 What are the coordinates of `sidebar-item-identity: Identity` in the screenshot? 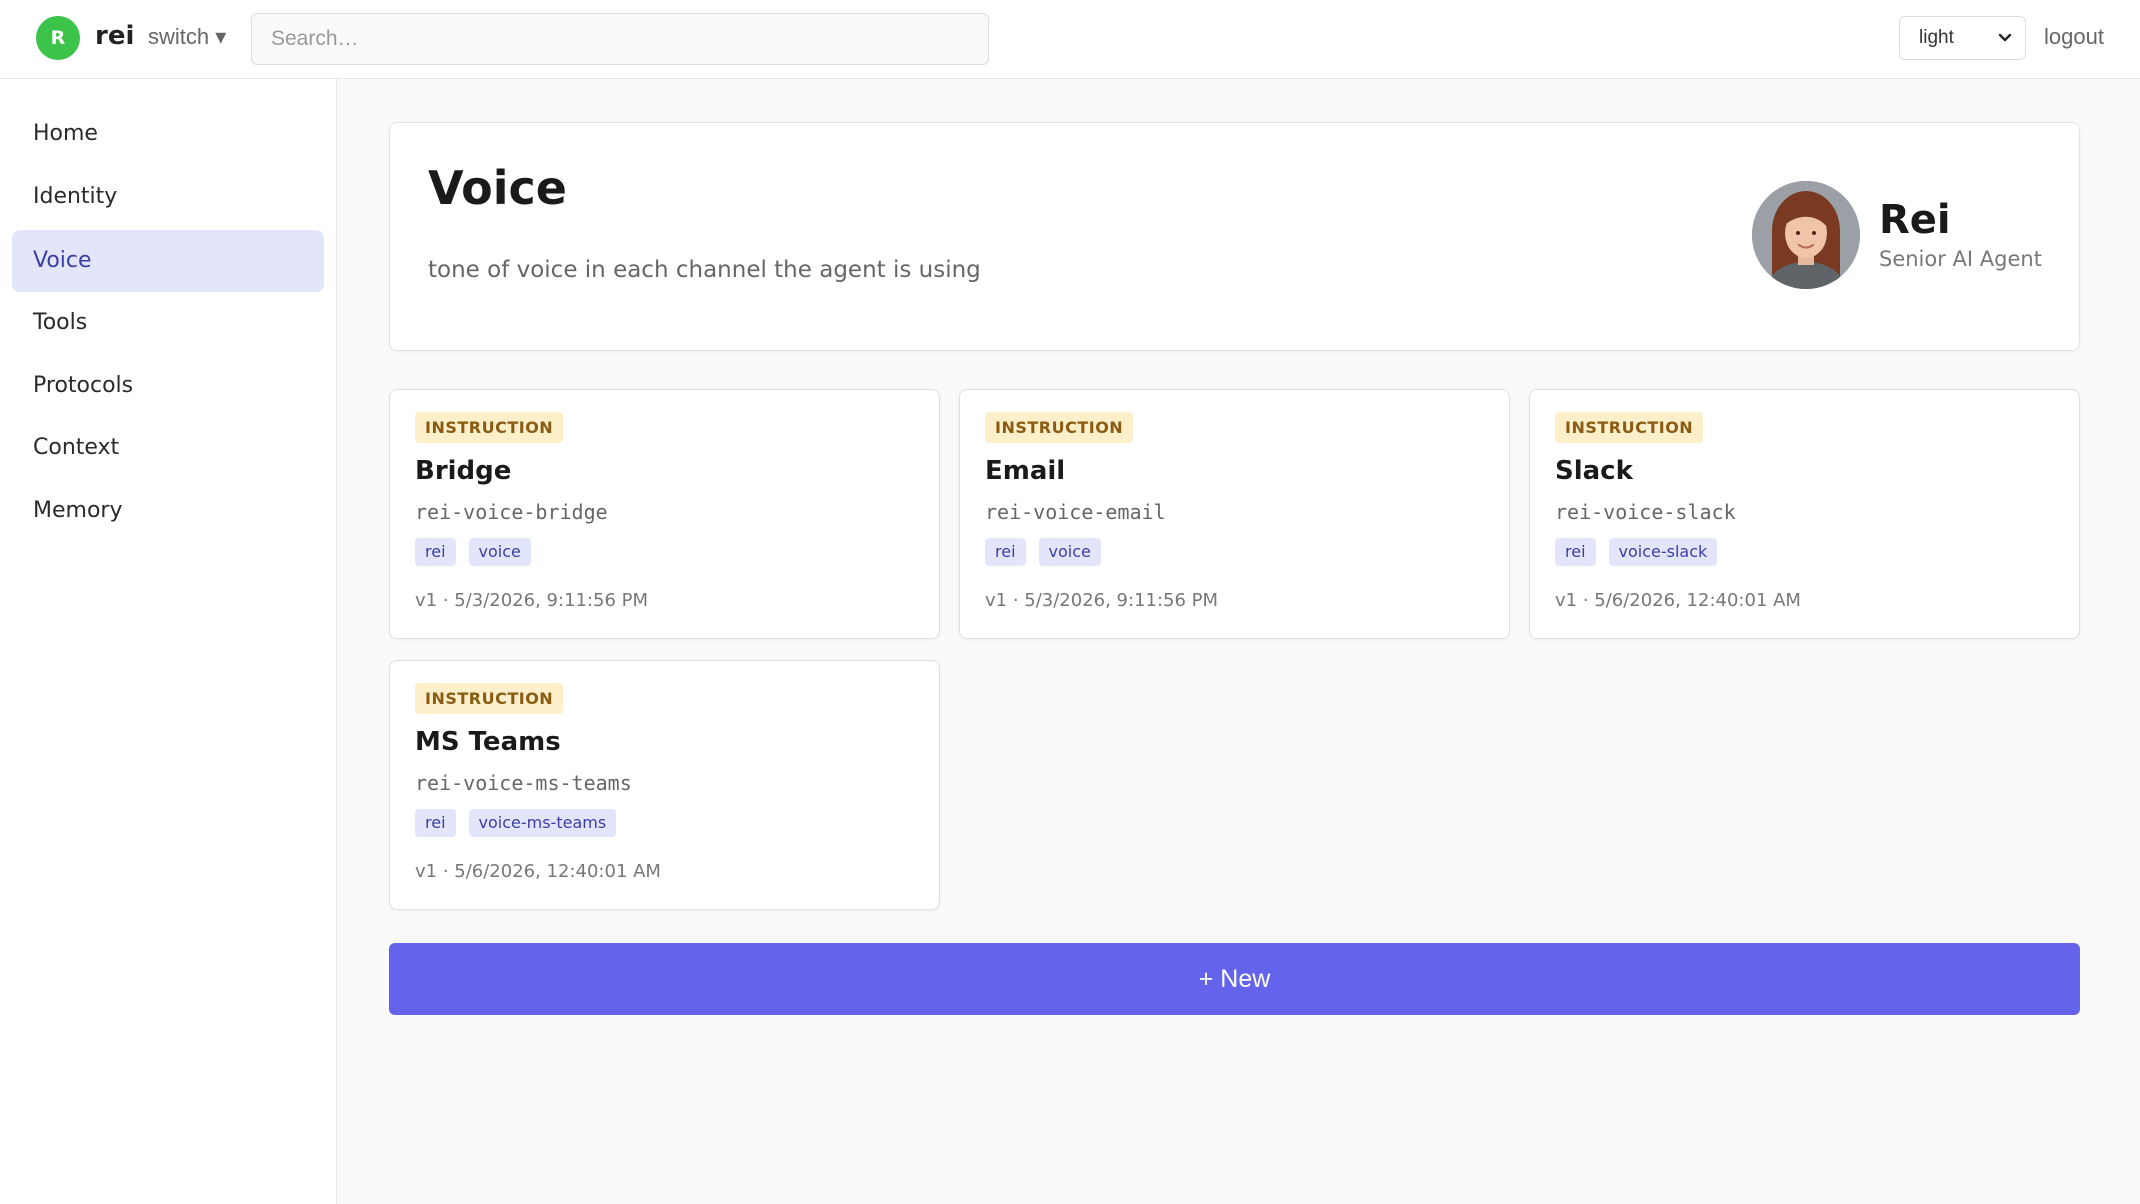 It's located at (168, 197).